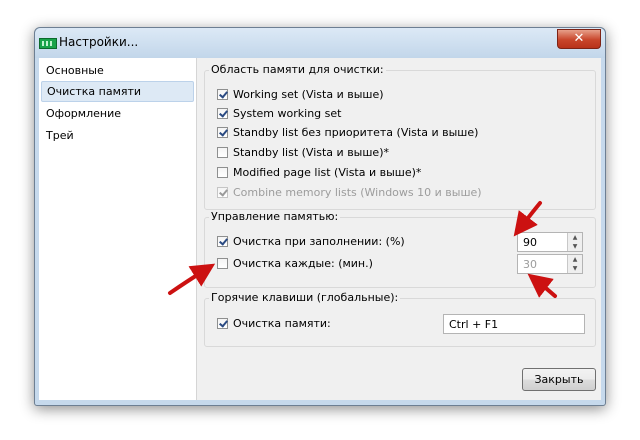  What do you see at coordinates (542, 285) in the screenshot?
I see `arrow-to-interval-value` at bounding box center [542, 285].